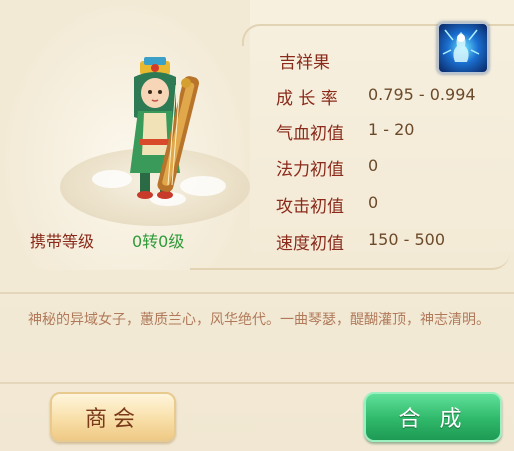 The image size is (514, 451). Describe the element at coordinates (350, 260) in the screenshot. I see `decorative-frame-bottom` at that location.